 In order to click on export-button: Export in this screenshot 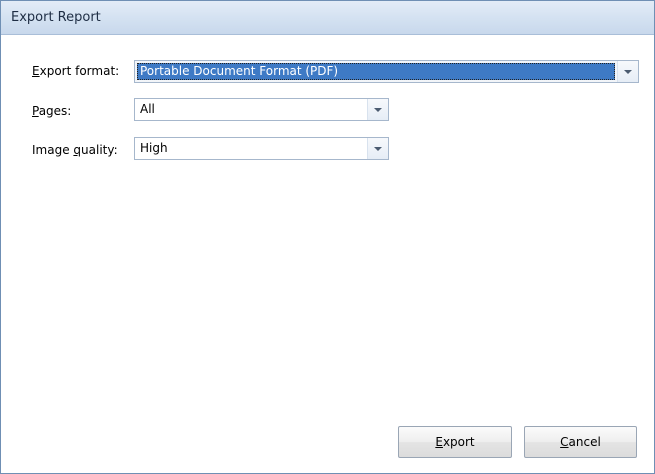, I will do `click(455, 442)`.